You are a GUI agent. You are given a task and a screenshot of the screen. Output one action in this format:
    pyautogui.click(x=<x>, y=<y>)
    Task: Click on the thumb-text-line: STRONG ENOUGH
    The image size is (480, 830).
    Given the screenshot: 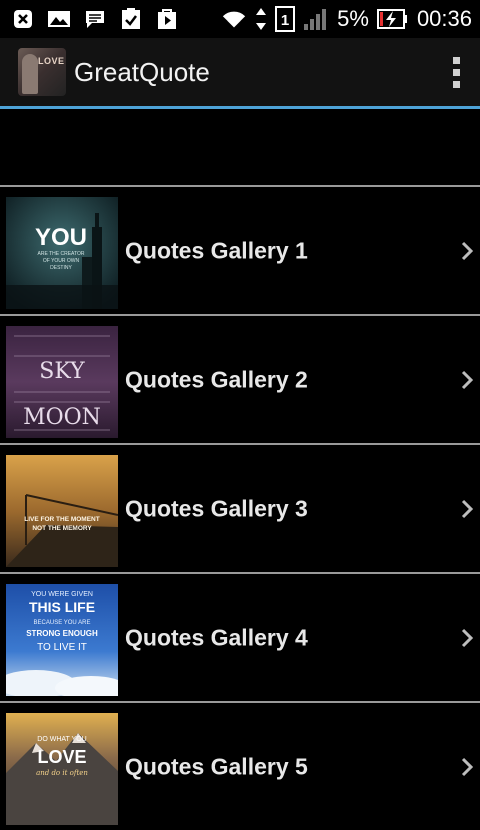 What is the action you would take?
    pyautogui.click(x=62, y=633)
    